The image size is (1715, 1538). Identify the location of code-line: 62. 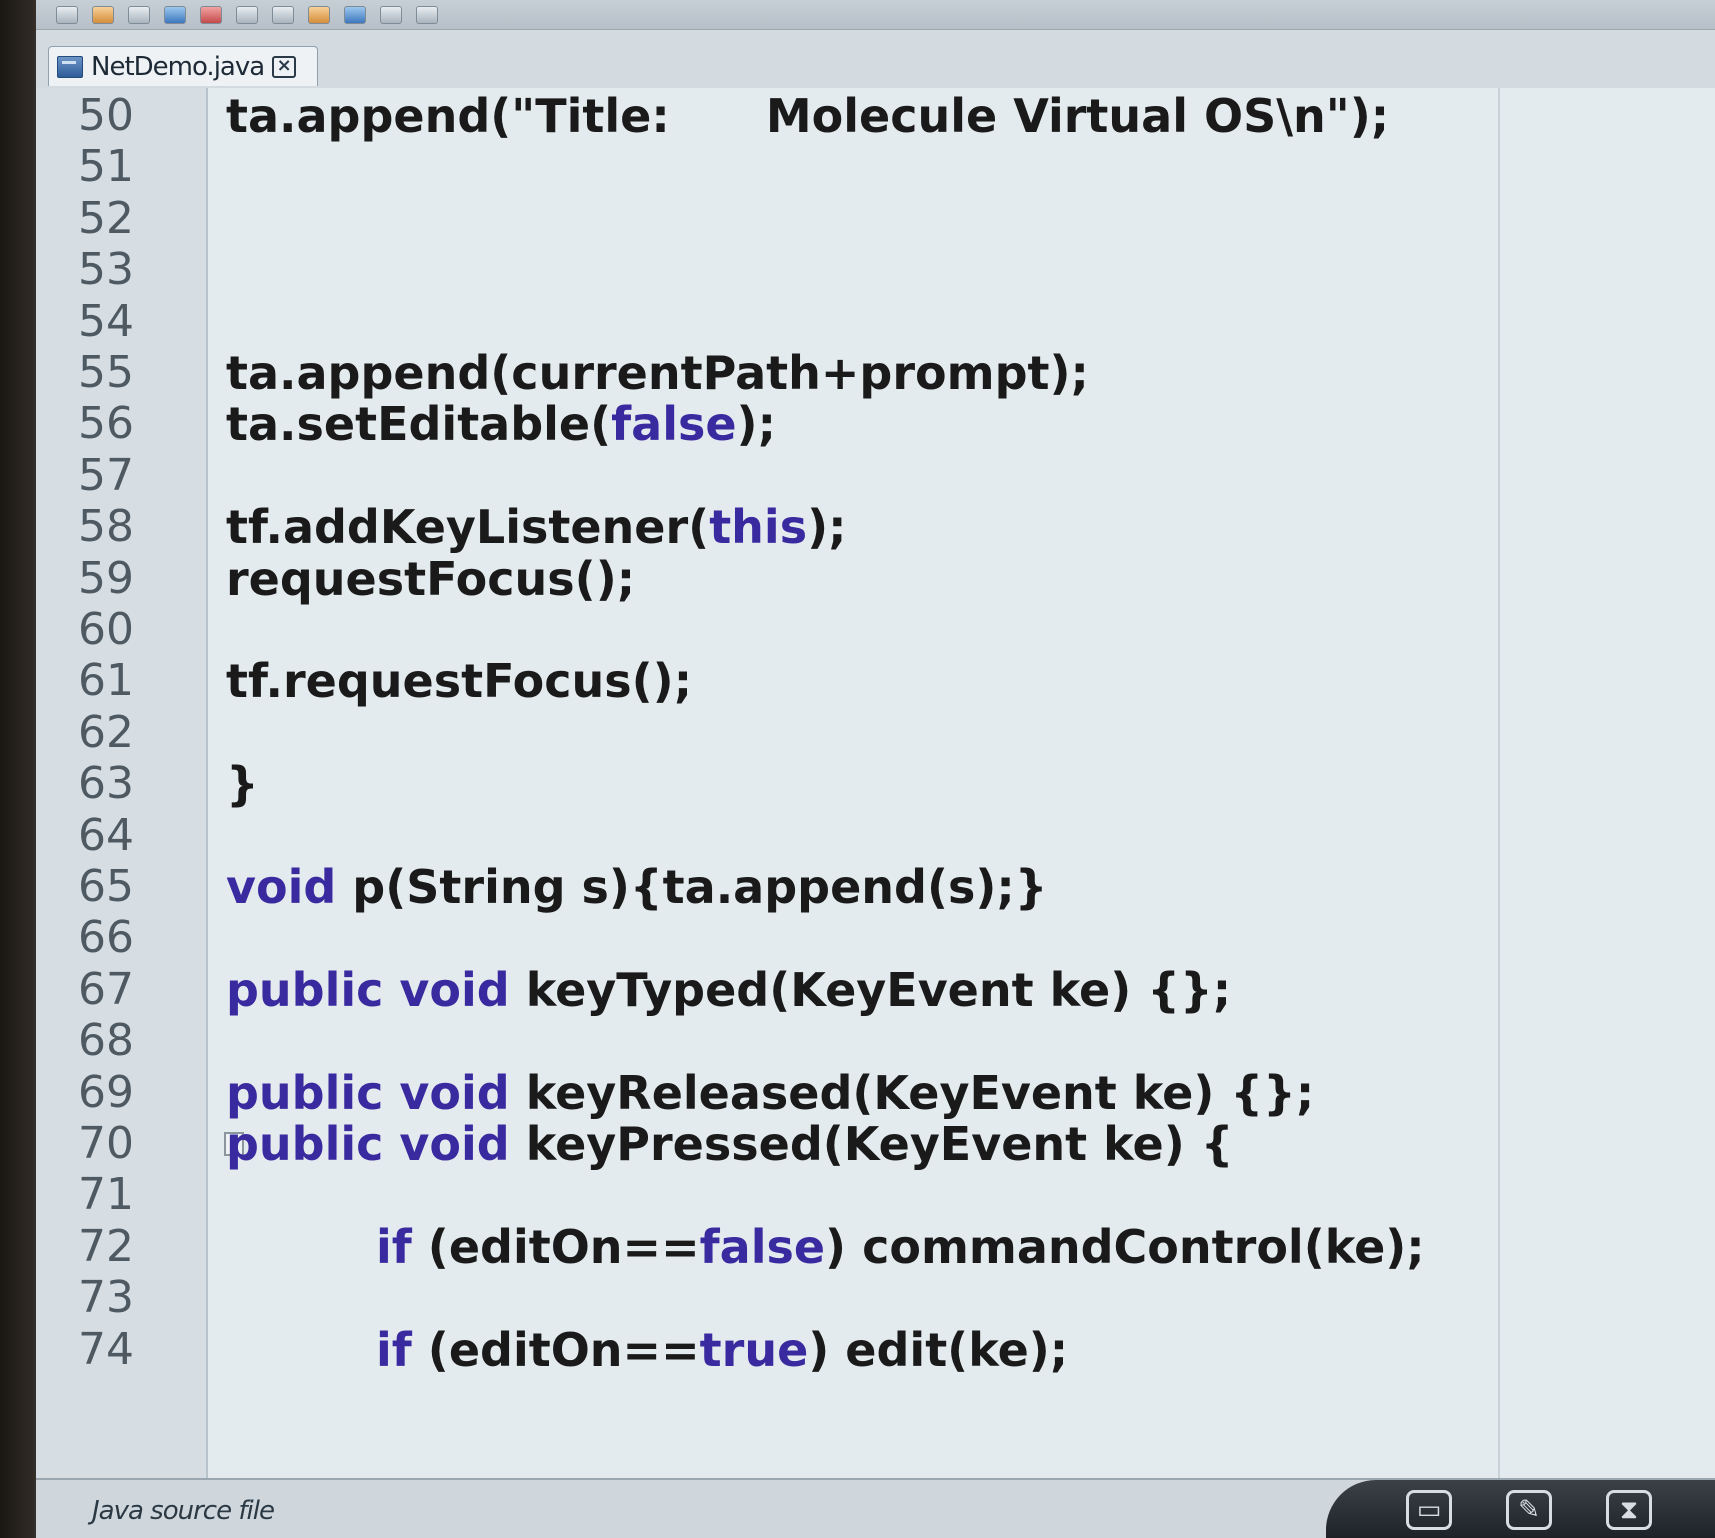
(875, 733).